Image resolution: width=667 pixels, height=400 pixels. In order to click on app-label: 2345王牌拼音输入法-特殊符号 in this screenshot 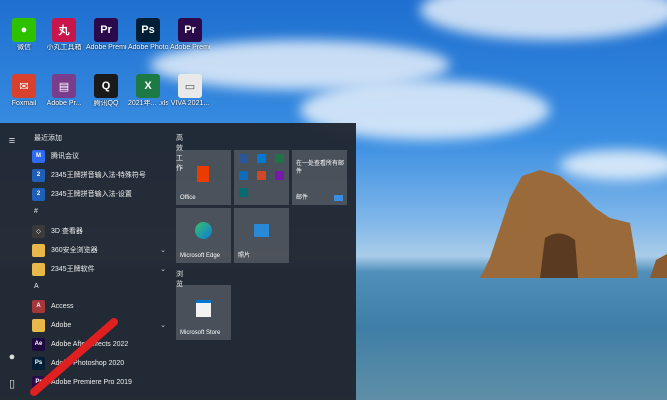, I will do `click(98, 175)`.